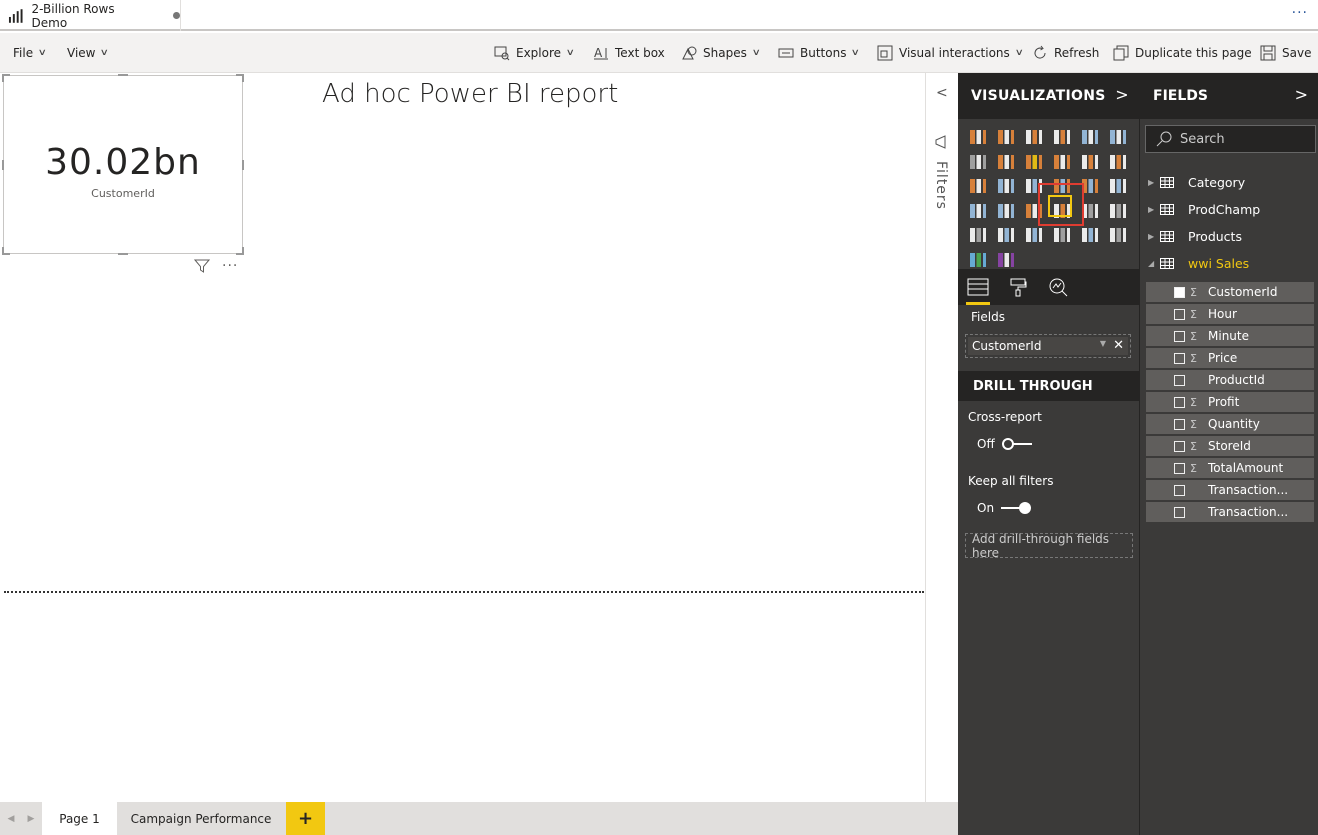 This screenshot has height=835, width=1318. Describe the element at coordinates (1090, 162) in the screenshot. I see `line-clustered-icon` at that location.